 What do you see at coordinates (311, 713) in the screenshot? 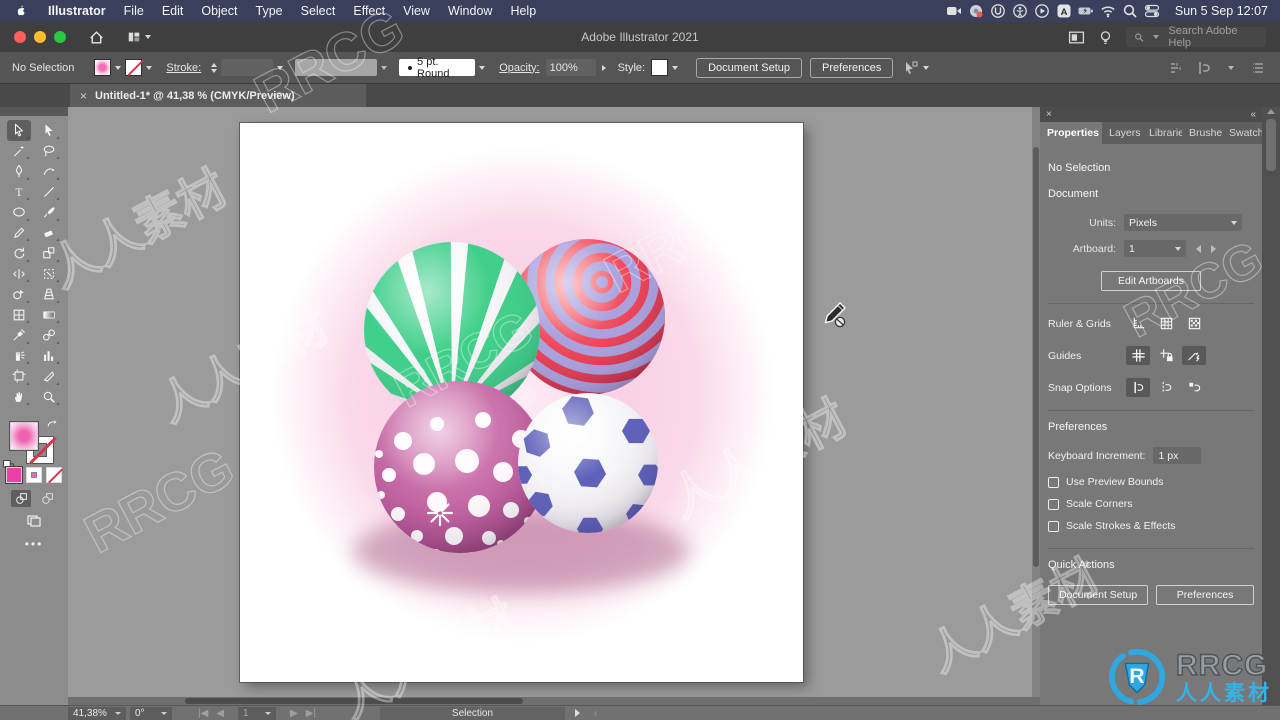
I see `last-artboard-icon: ▶|` at bounding box center [311, 713].